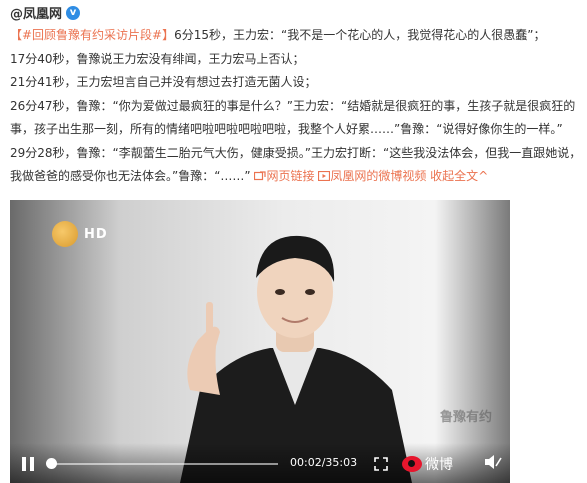 The width and height of the screenshot is (587, 483). I want to click on video-controls: 00:02/35:03 微博, so click(260, 463).